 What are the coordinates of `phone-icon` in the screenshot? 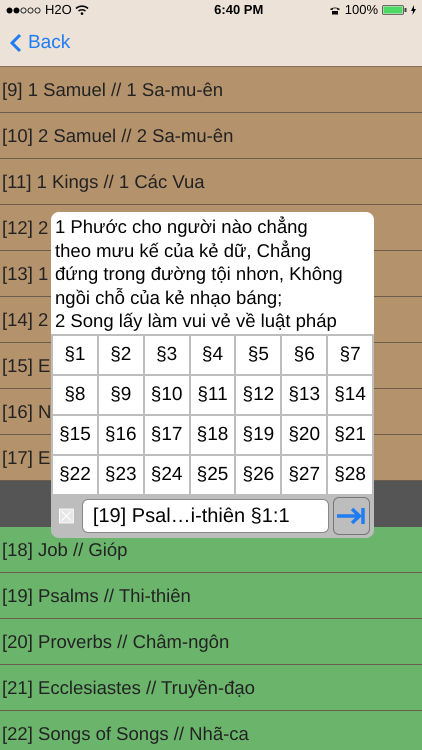 It's located at (334, 10).